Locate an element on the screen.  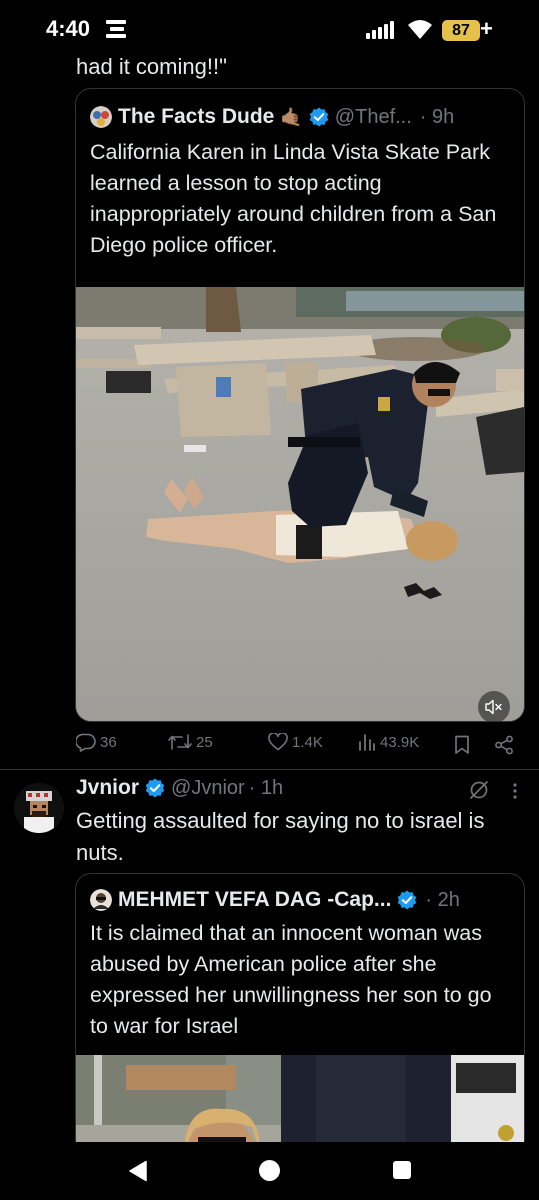
wifi-icon is located at coordinates (420, 29).